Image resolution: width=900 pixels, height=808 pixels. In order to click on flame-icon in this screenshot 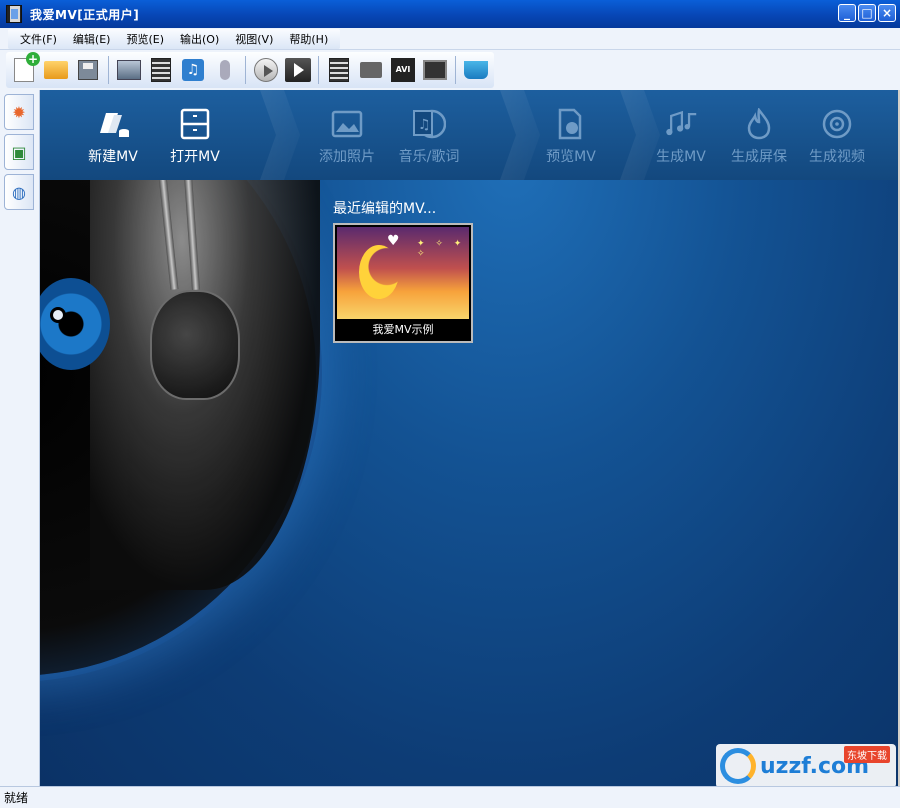, I will do `click(759, 124)`.